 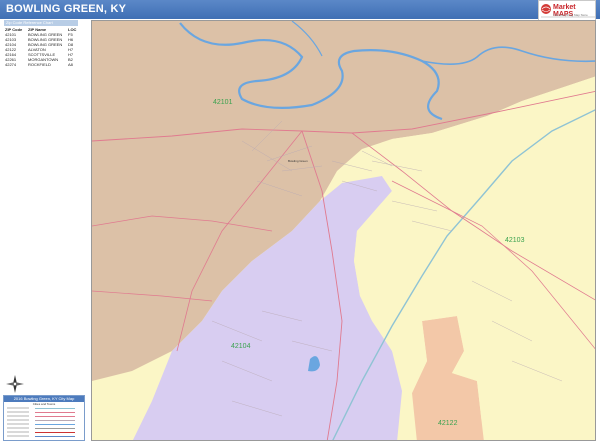 I want to click on zip-name-cell: ROCKFIELD, so click(x=39, y=64).